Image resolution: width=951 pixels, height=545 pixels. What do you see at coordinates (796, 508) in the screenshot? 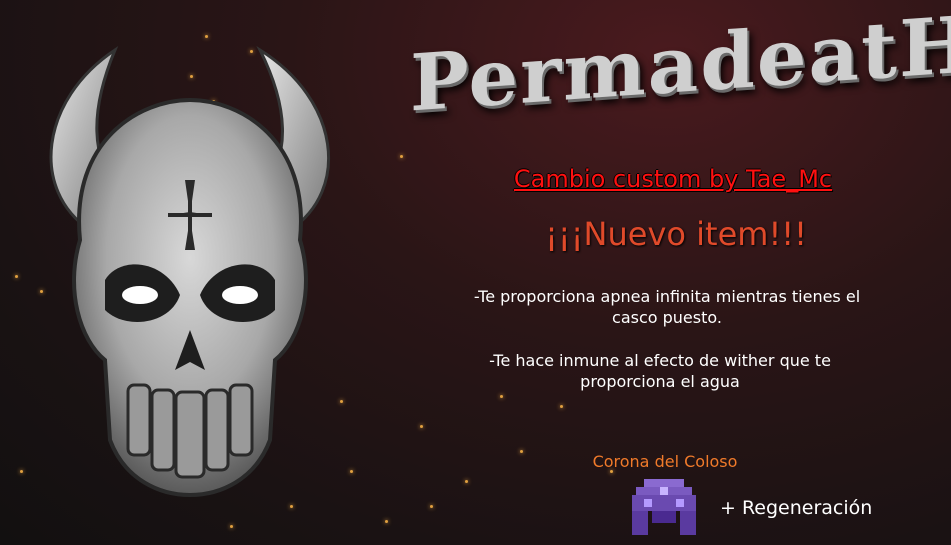
I see `regeneration-bonus: + Regeneración` at bounding box center [796, 508].